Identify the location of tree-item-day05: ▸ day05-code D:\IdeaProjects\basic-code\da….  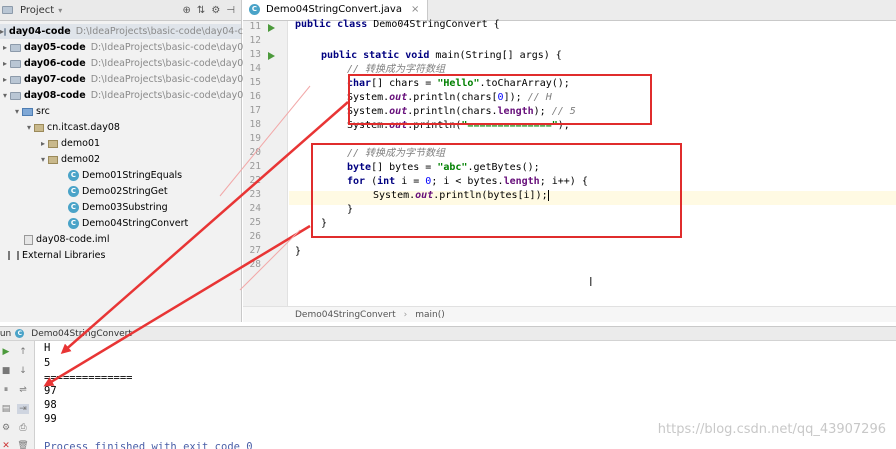
(138, 47).